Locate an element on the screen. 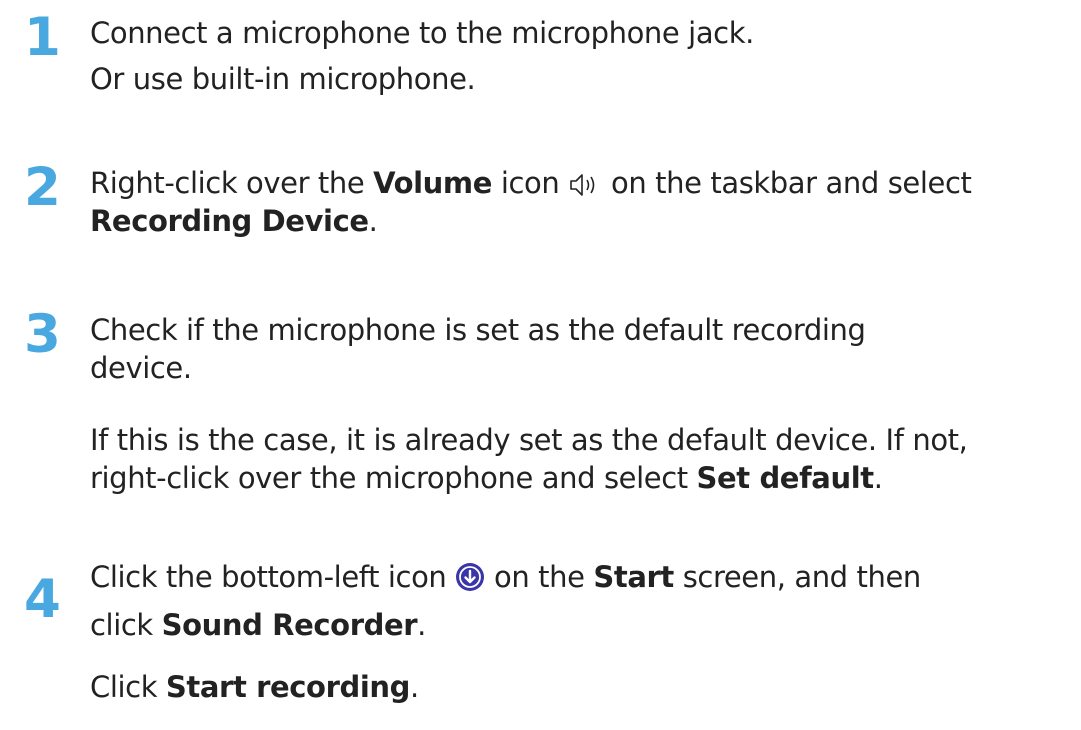 The width and height of the screenshot is (1081, 730). step-number: 2 is located at coordinates (42, 187).